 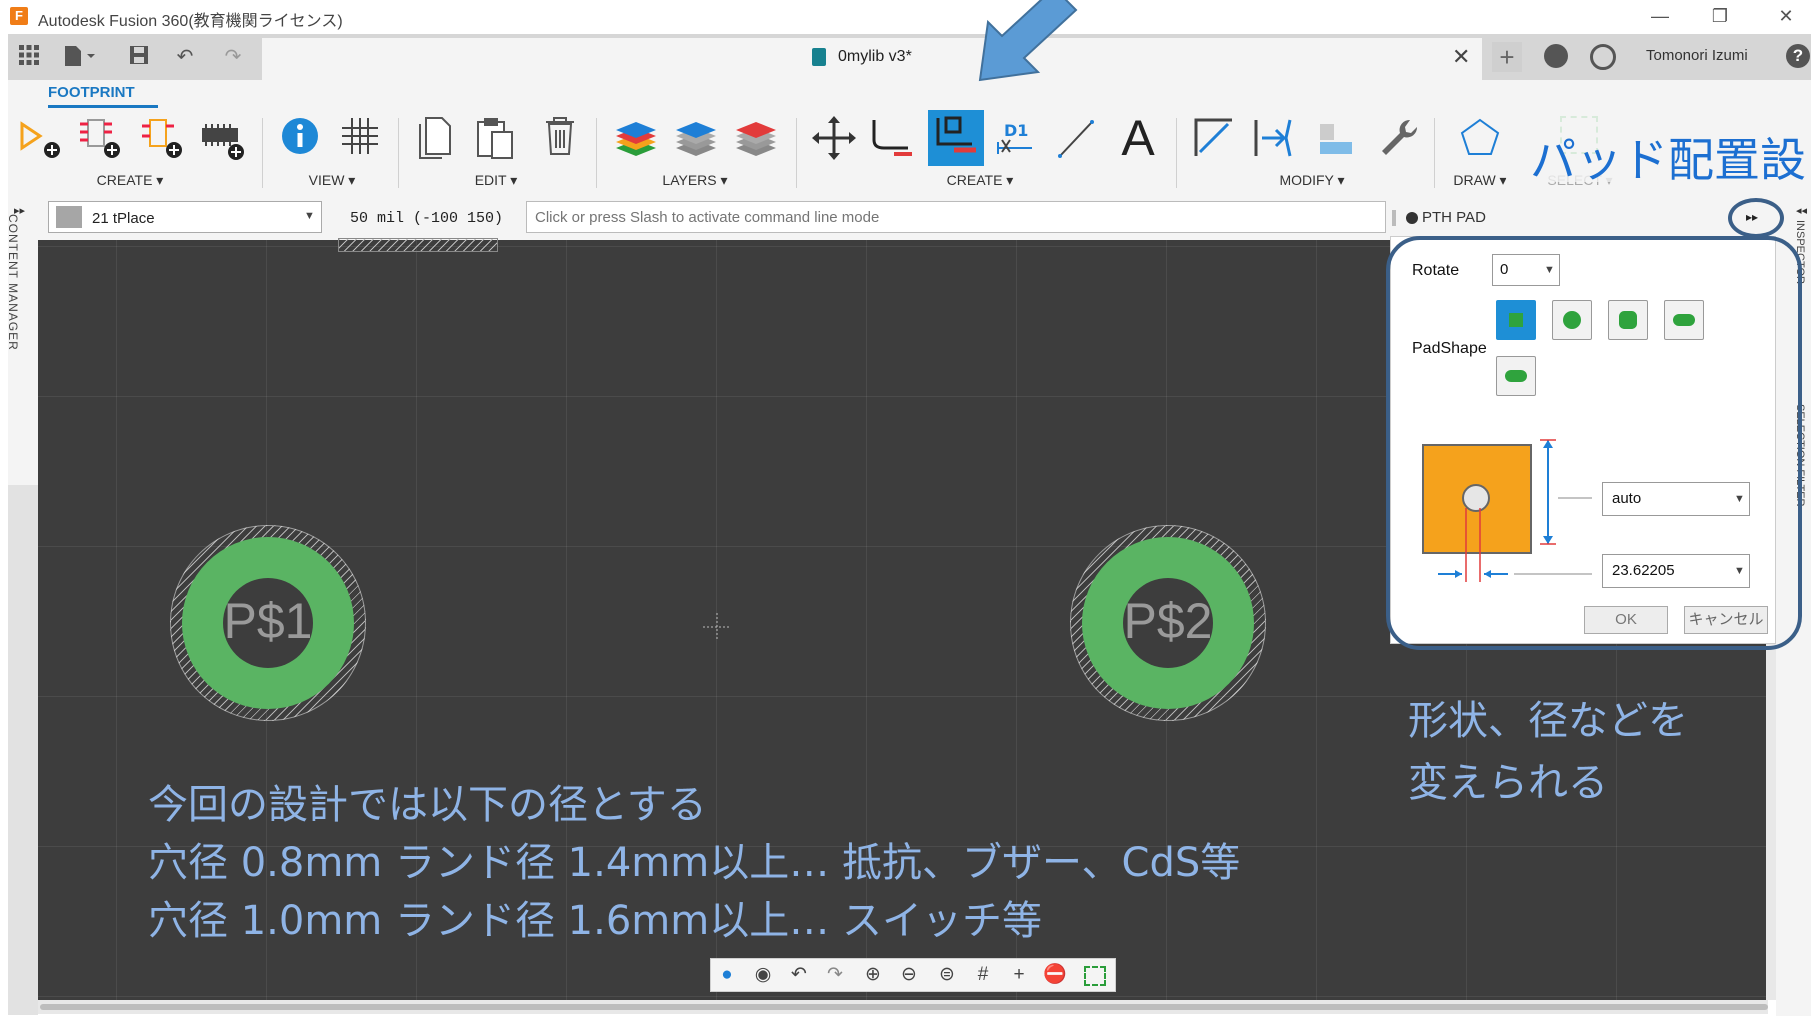 What do you see at coordinates (835, 975) in the screenshot?
I see `redo-nav-icon: ↷` at bounding box center [835, 975].